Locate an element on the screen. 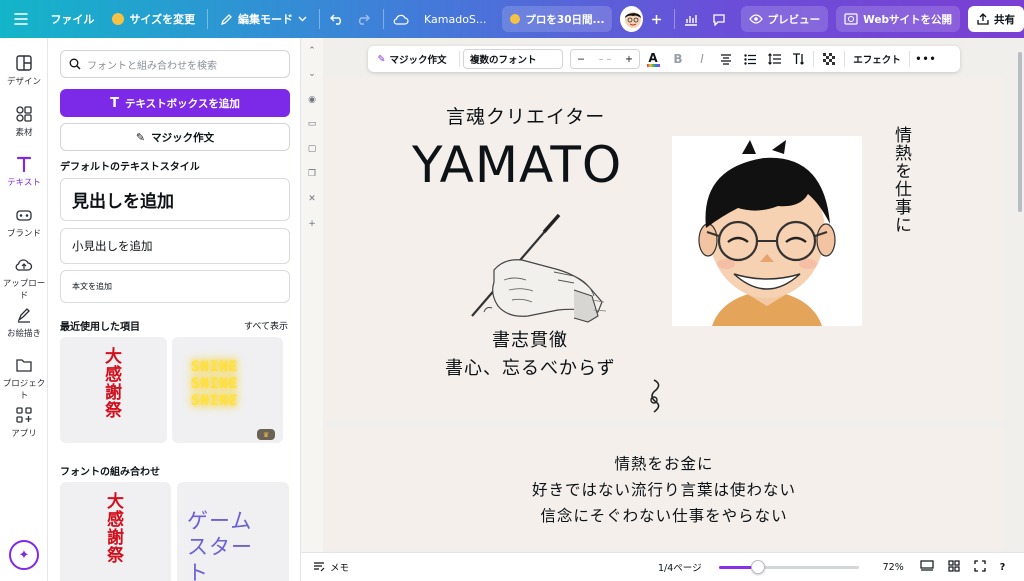 The height and width of the screenshot is (581, 1024). motto-line-1: 書志貫徹 is located at coordinates (530, 339).